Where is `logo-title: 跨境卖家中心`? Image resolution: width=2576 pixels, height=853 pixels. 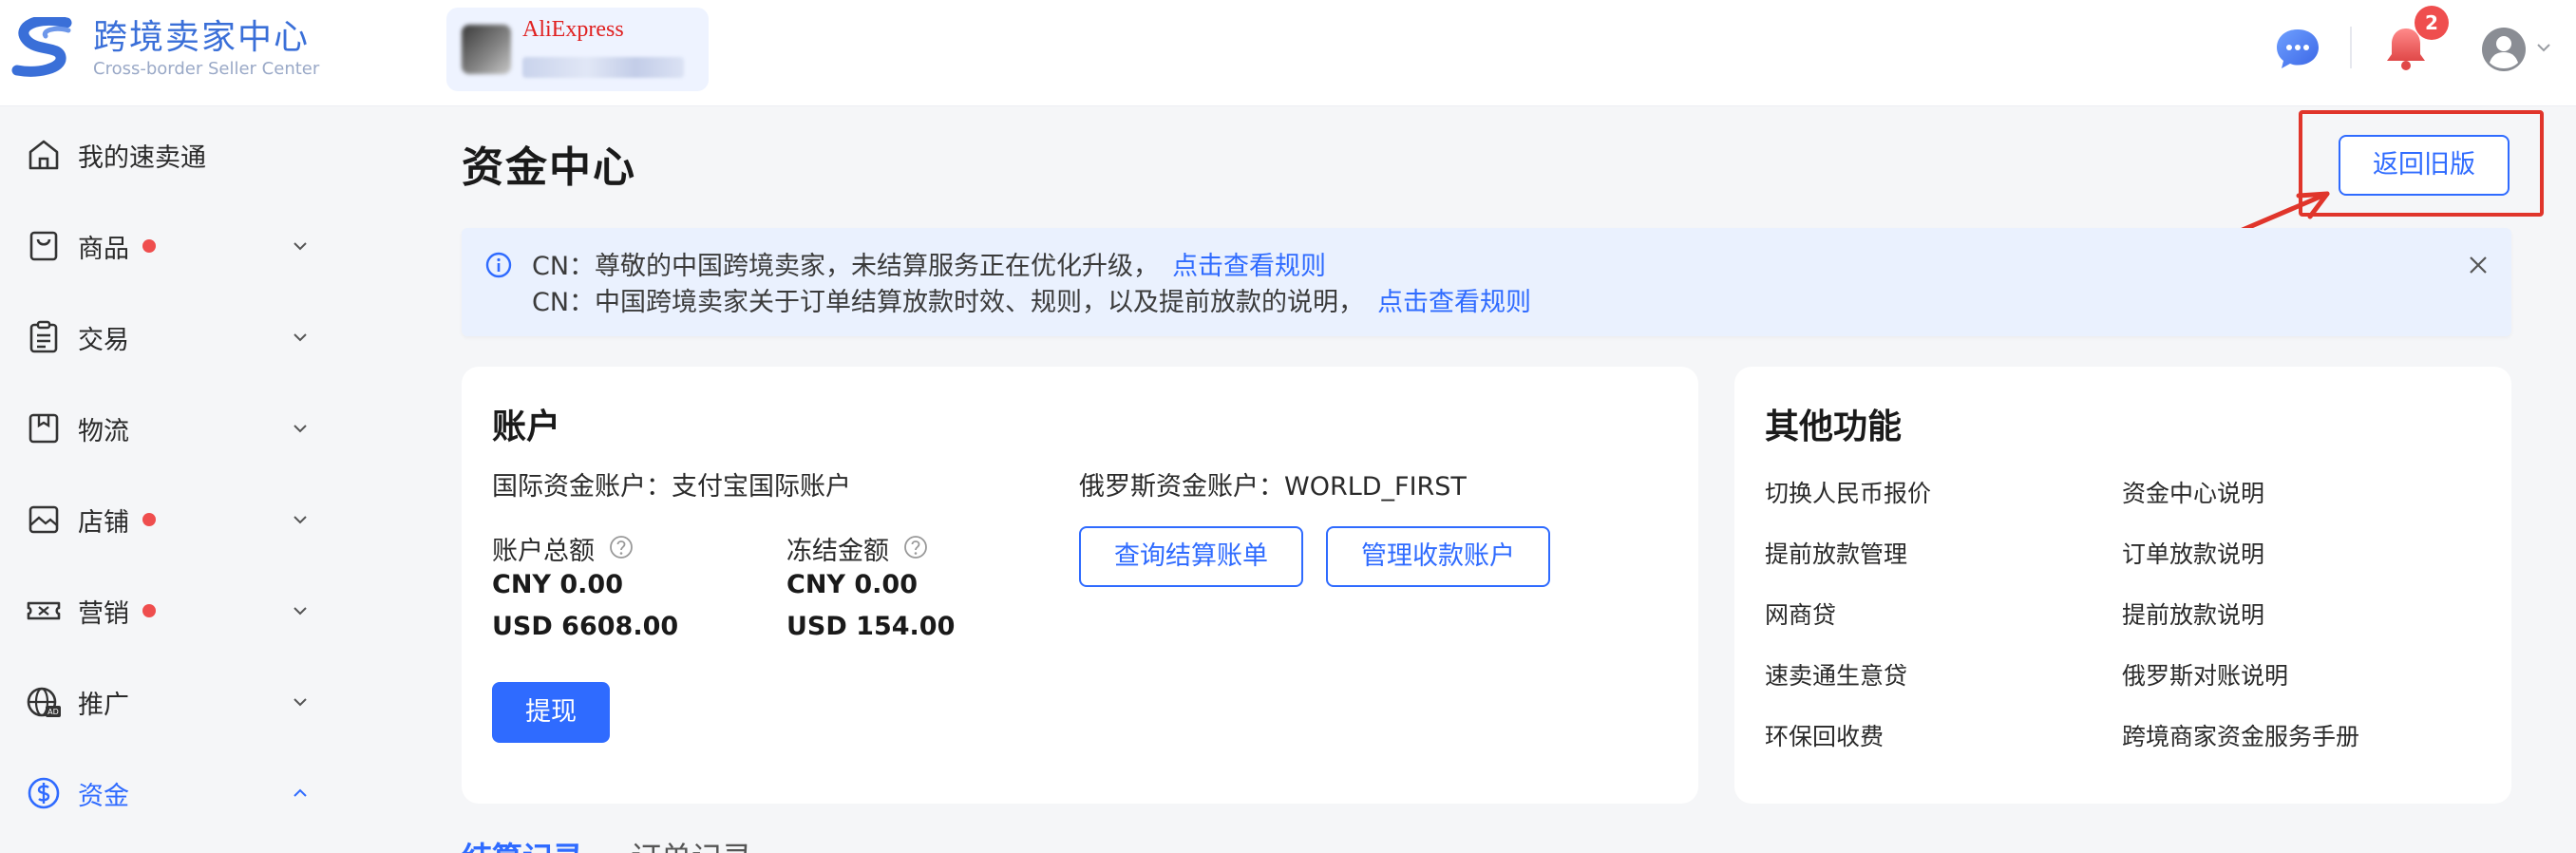
logo-title: 跨境卖家中心 is located at coordinates (202, 37).